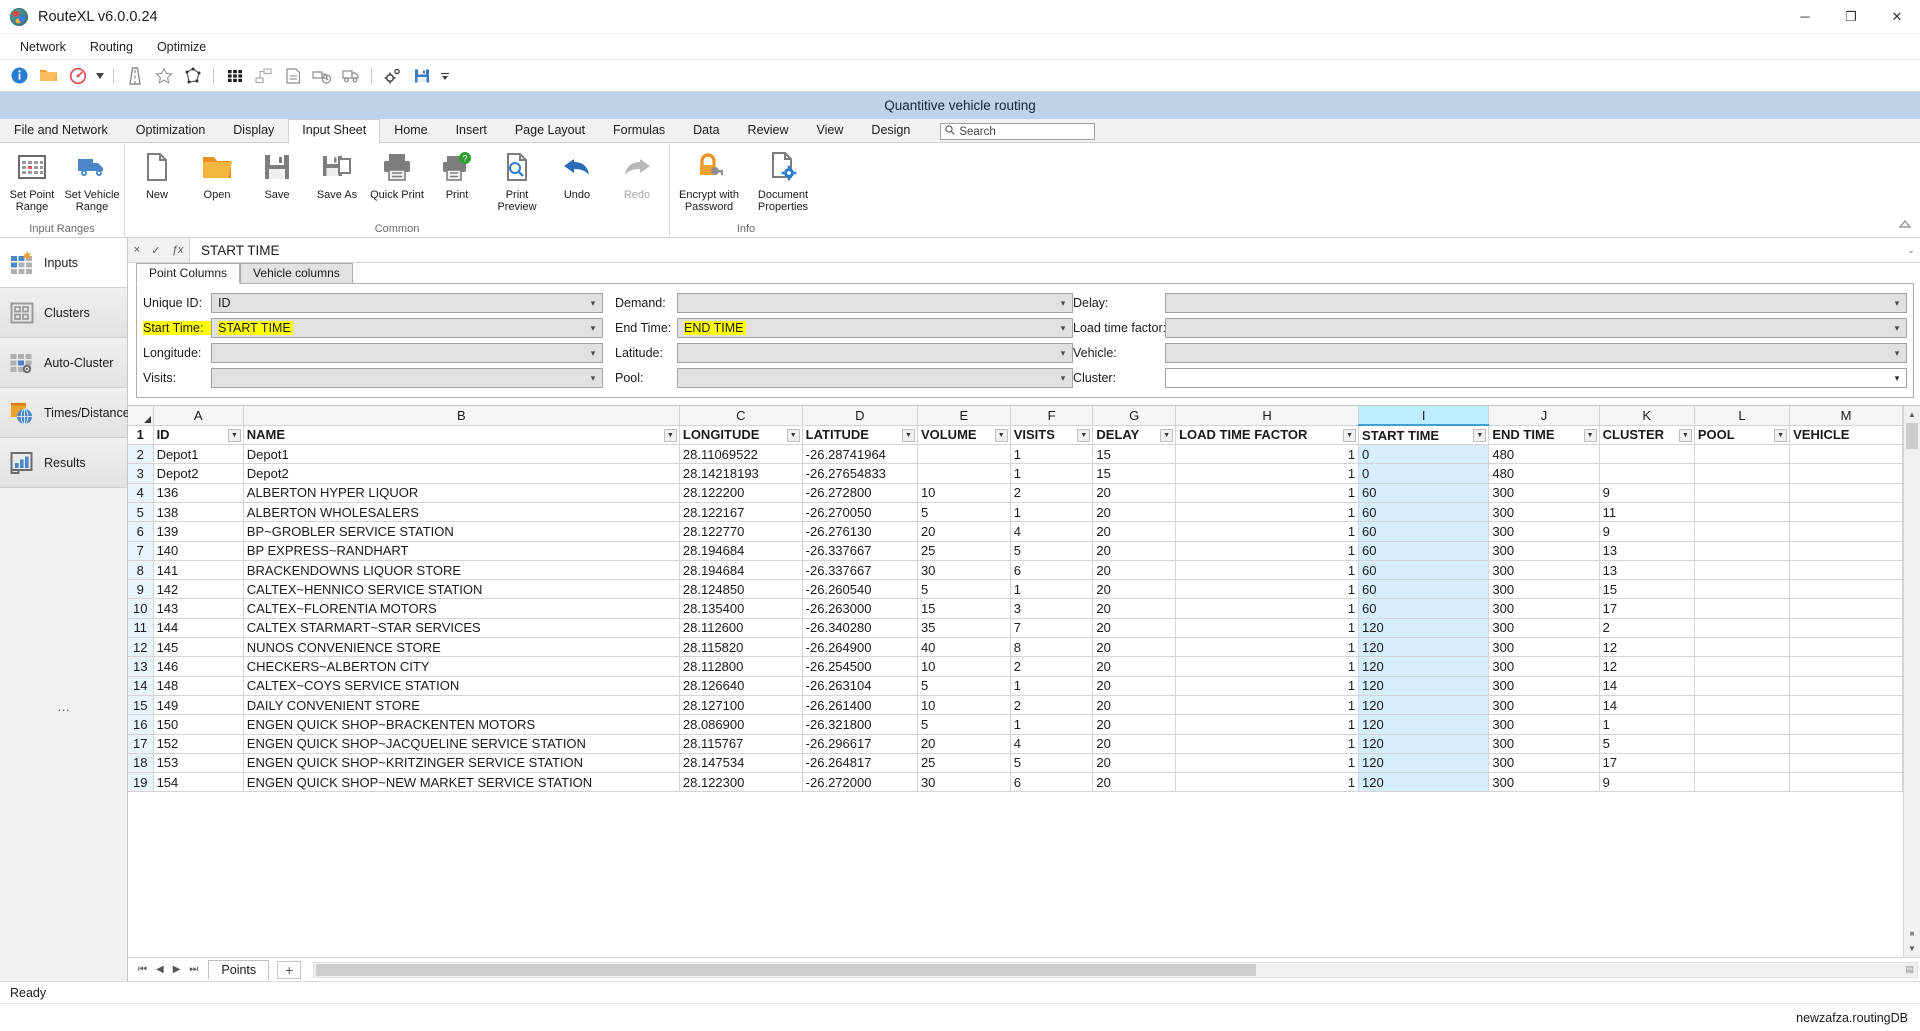  What do you see at coordinates (964, 628) in the screenshot?
I see `table-cell: 35` at bounding box center [964, 628].